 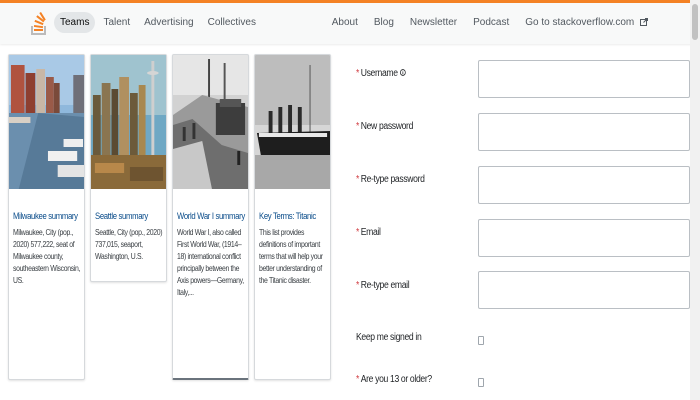 What do you see at coordinates (46, 122) in the screenshot?
I see `milwaukee-riverfront-photo` at bounding box center [46, 122].